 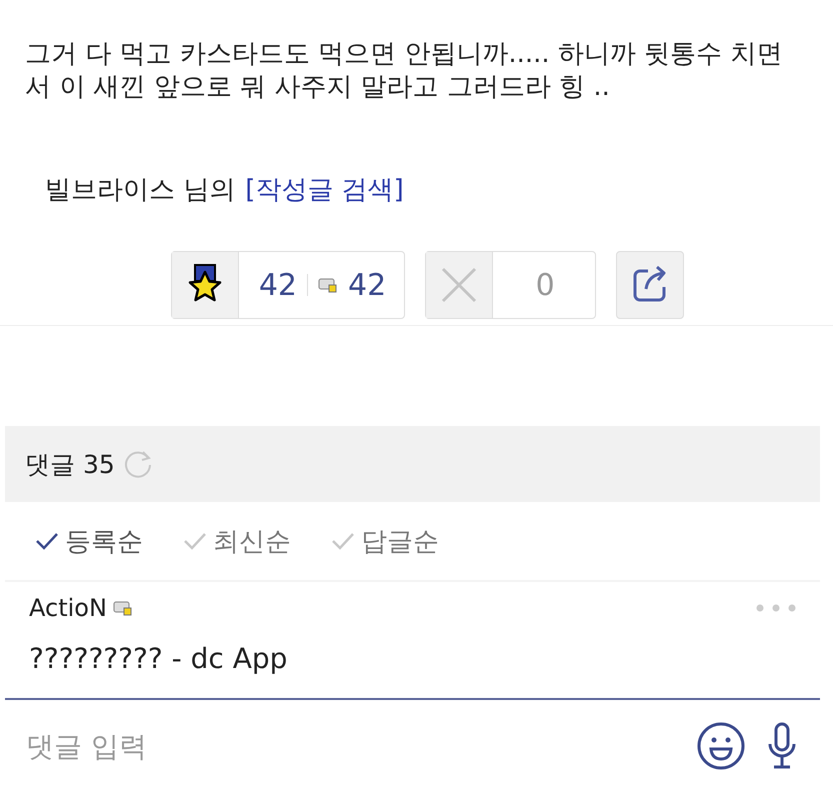 I want to click on comment-author: ActioN, so click(x=68, y=608).